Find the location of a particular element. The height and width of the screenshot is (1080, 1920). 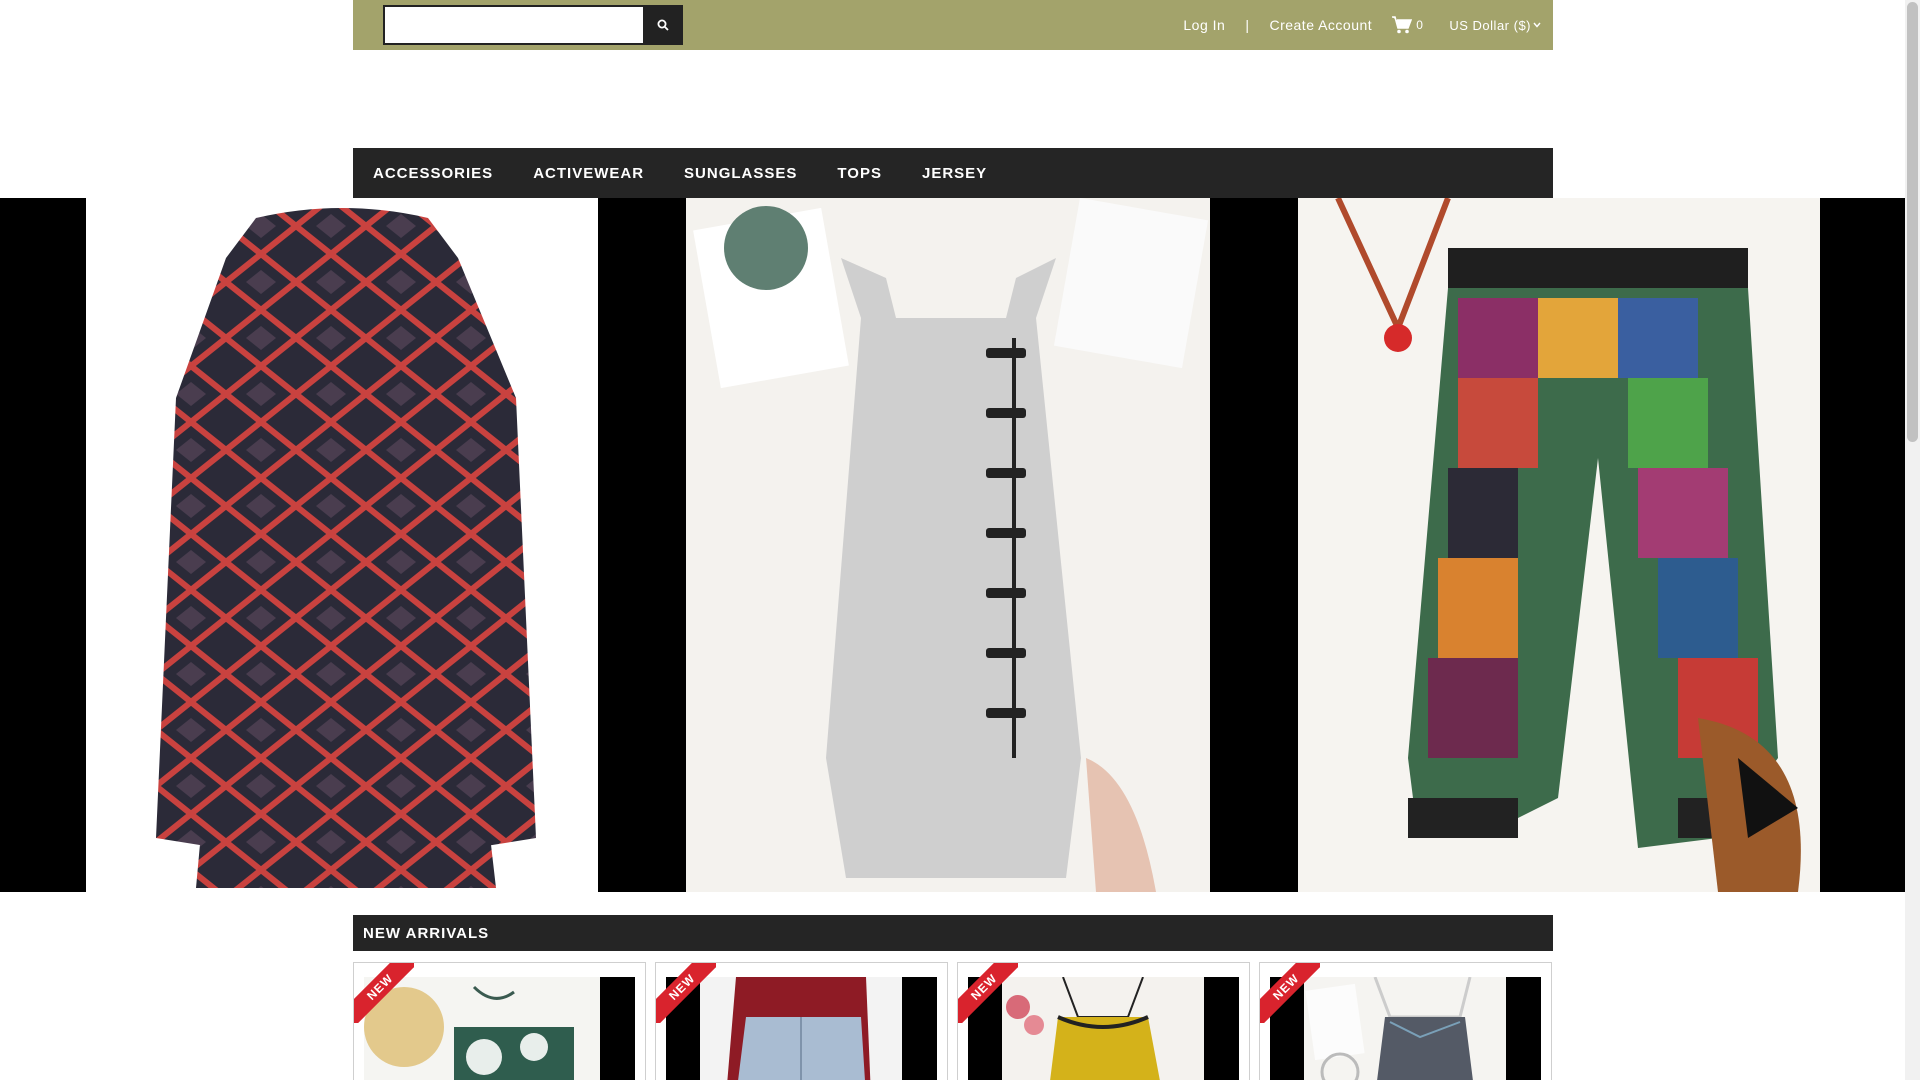

nav-item-tops: TOPS is located at coordinates (859, 173).